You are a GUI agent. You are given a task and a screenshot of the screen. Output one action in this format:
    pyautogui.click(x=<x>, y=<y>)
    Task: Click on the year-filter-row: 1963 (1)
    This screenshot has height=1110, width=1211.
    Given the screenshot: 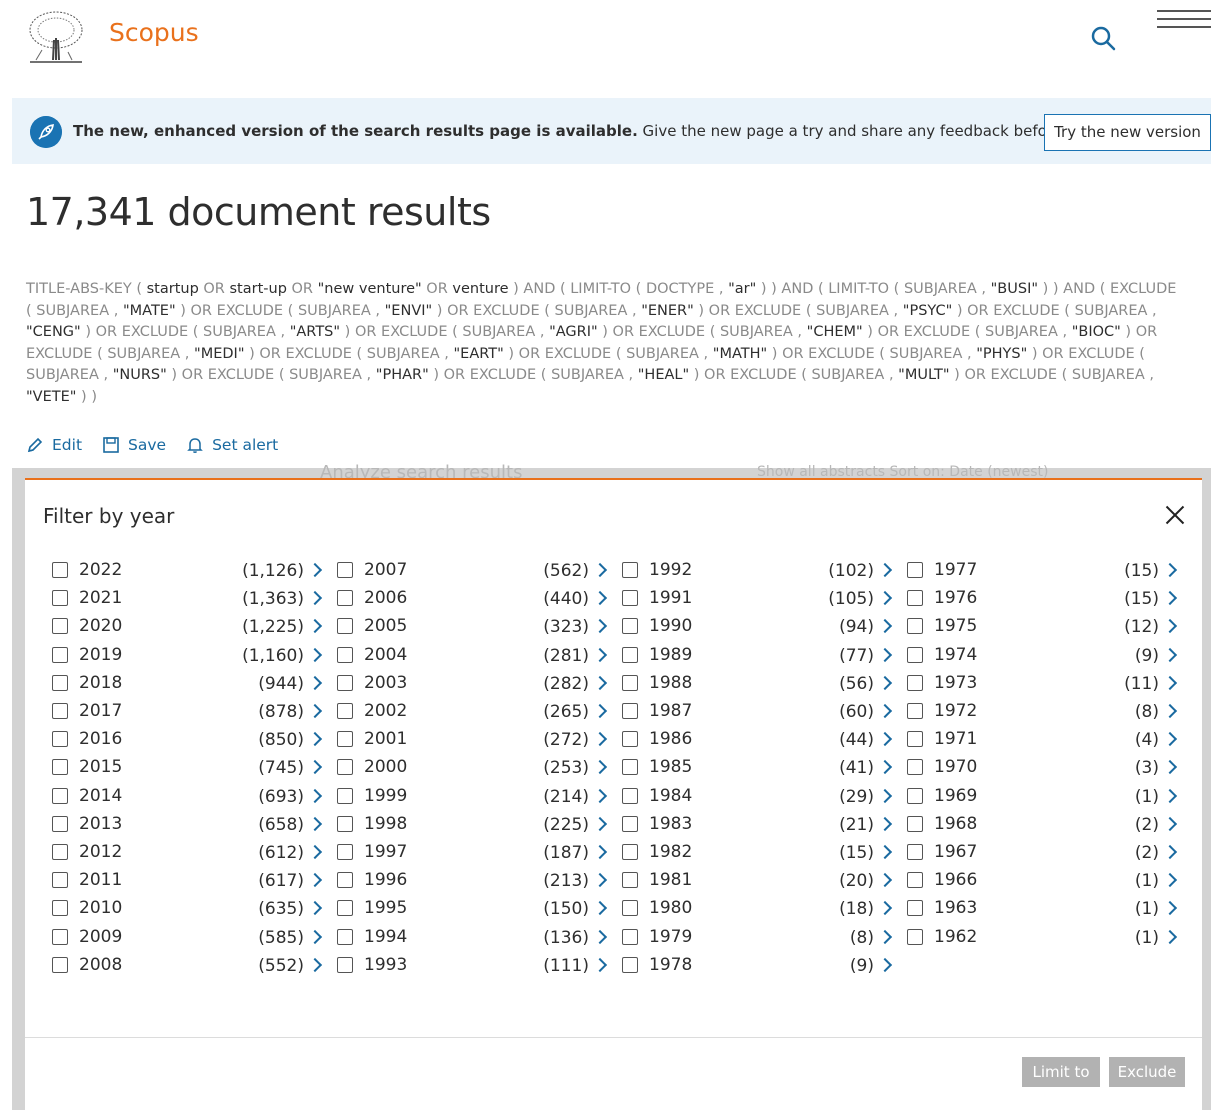 What is the action you would take?
    pyautogui.click(x=1042, y=912)
    